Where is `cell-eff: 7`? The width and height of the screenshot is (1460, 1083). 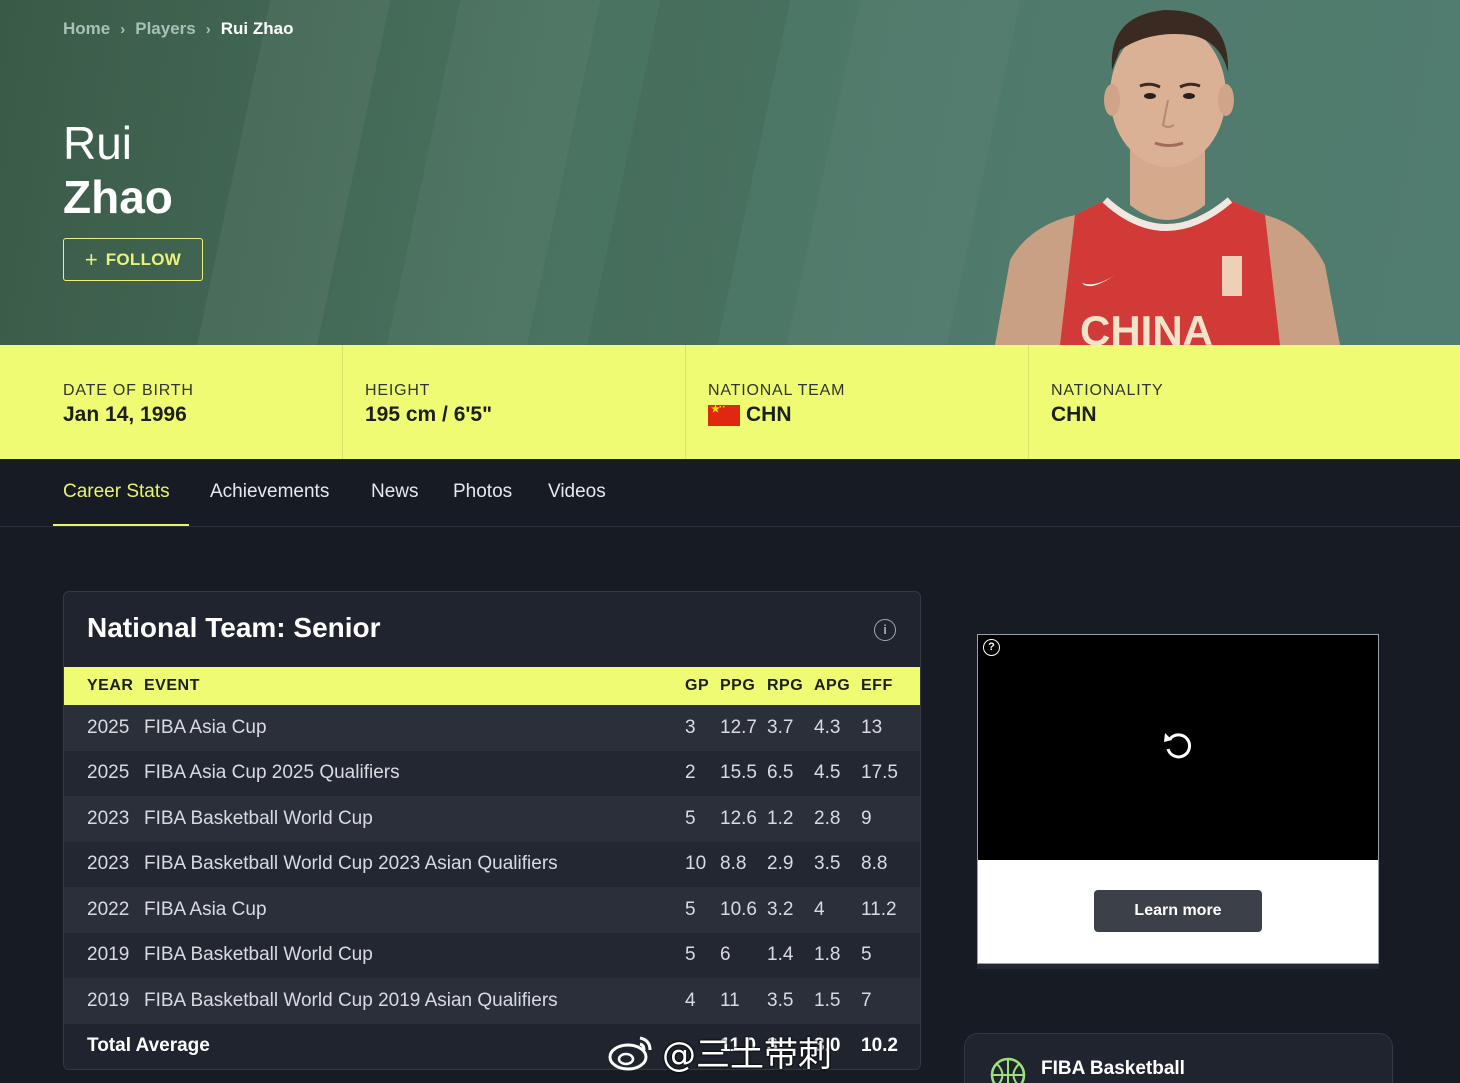
cell-eff: 7 is located at coordinates (866, 1000).